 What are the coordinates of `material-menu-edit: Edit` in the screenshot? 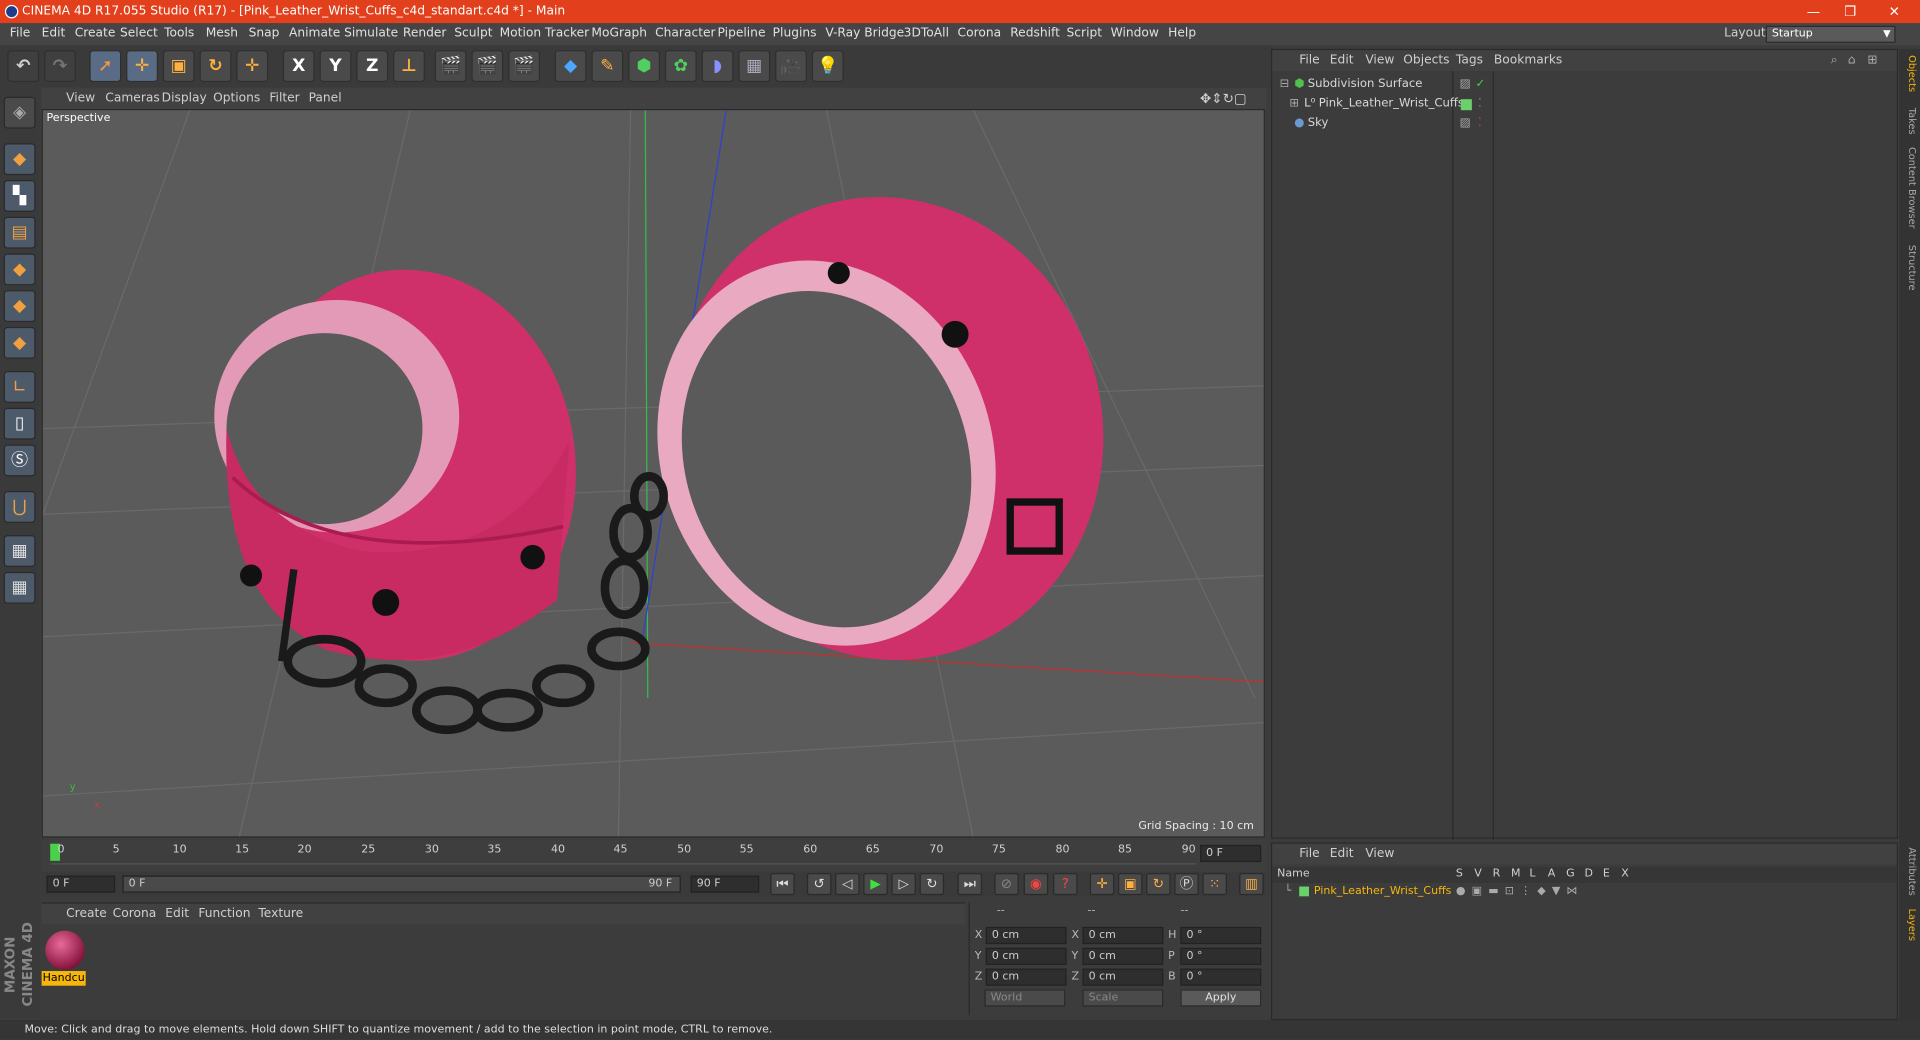 It's located at (177, 914).